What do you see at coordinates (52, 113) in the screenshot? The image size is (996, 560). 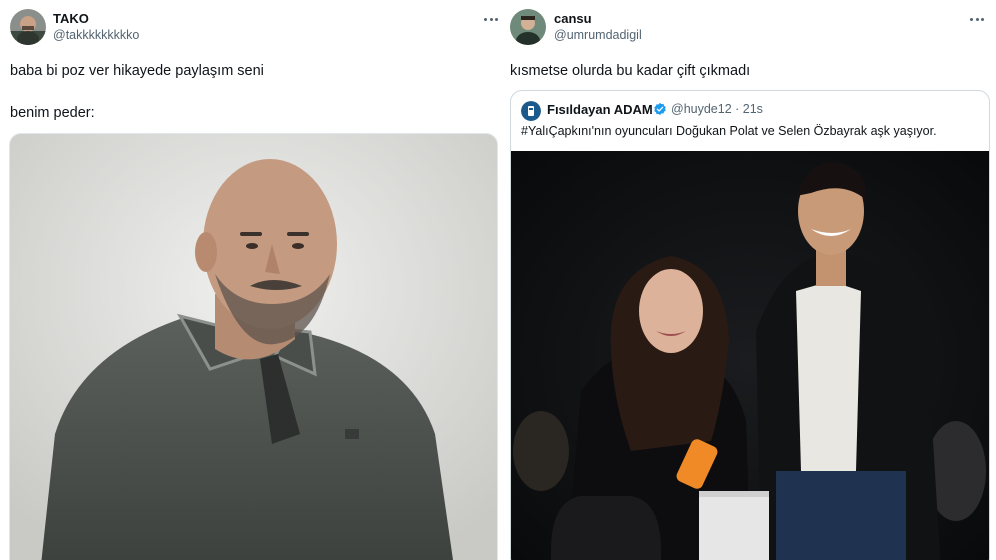 I see `tweet-text-line-2: benim peder:` at bounding box center [52, 113].